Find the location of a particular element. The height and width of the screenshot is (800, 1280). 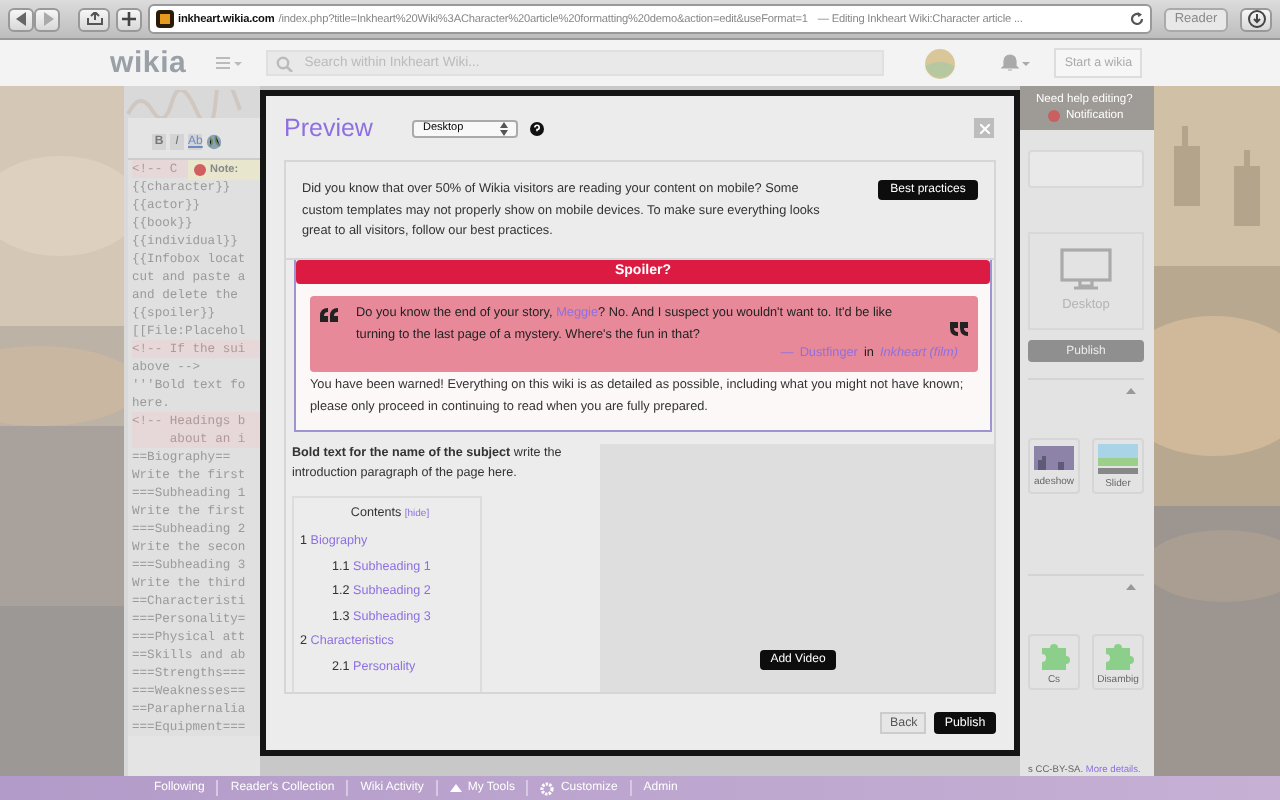

site-logo: wikia is located at coordinates (148, 63).